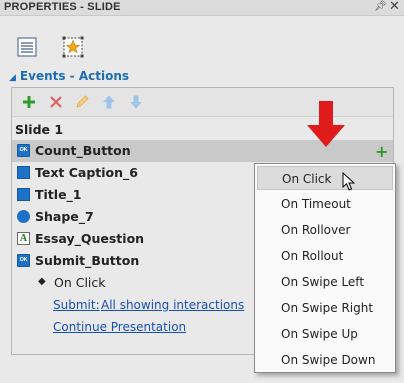  What do you see at coordinates (83, 150) in the screenshot?
I see `tree-item-label: Count_Button` at bounding box center [83, 150].